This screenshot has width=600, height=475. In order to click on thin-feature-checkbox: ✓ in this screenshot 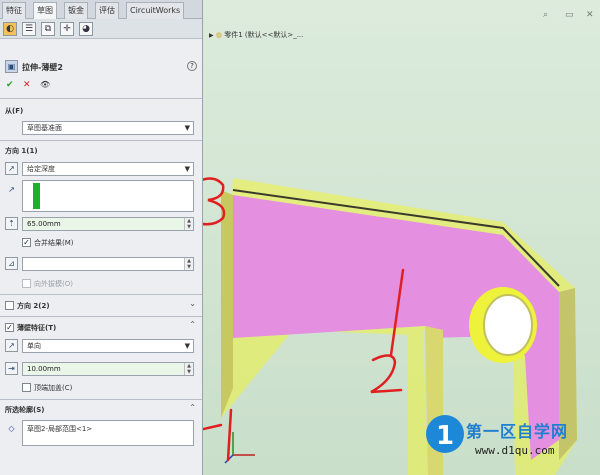, I will do `click(9, 327)`.